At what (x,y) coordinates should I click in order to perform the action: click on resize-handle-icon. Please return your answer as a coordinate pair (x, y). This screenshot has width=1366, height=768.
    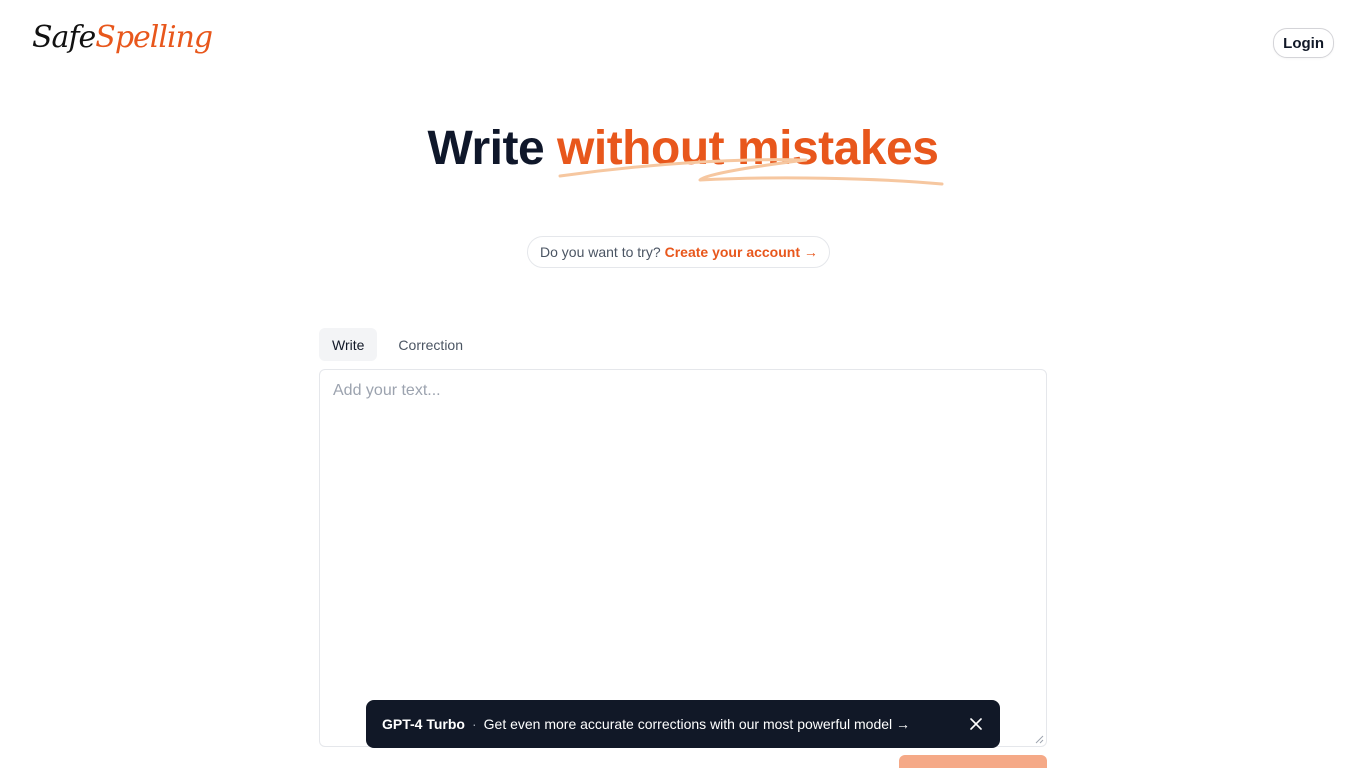
    Looking at the image, I should click on (1039, 739).